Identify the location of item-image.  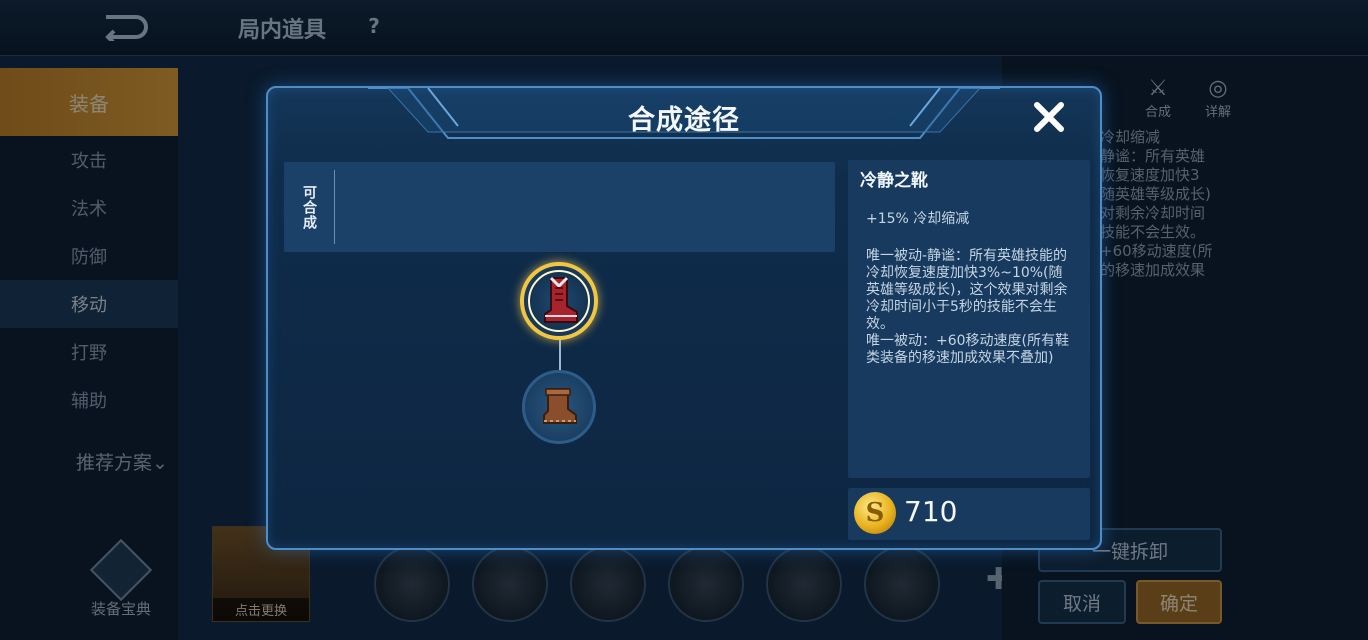
(559, 301).